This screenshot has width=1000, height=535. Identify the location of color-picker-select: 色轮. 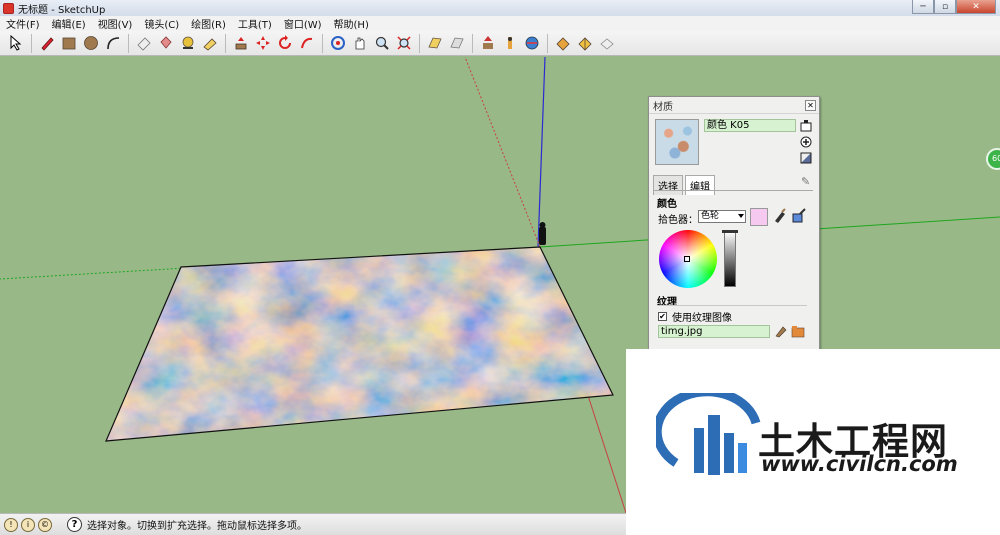
(722, 216).